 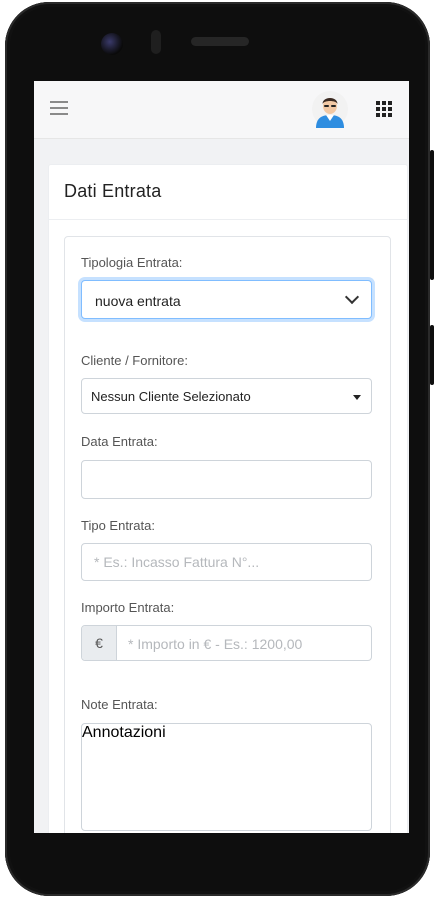 What do you see at coordinates (171, 396) in the screenshot?
I see `cliente-value: Nessun Cliente Selezionato` at bounding box center [171, 396].